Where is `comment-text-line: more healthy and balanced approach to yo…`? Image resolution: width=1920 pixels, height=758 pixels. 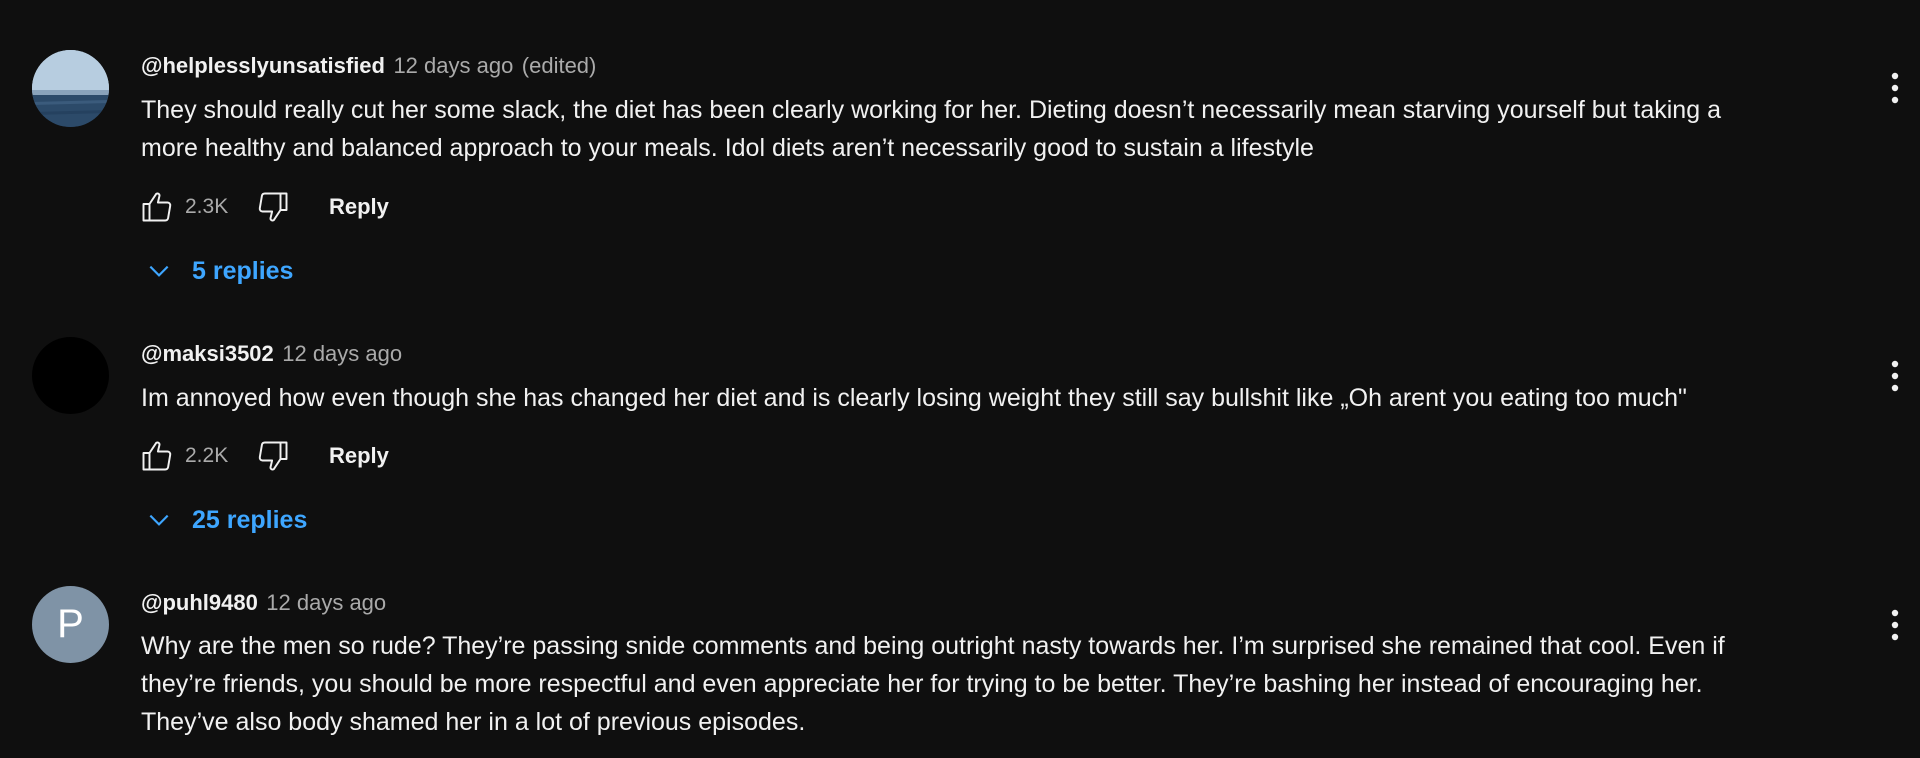
comment-text-line: more healthy and balanced approach to yo… is located at coordinates (727, 148).